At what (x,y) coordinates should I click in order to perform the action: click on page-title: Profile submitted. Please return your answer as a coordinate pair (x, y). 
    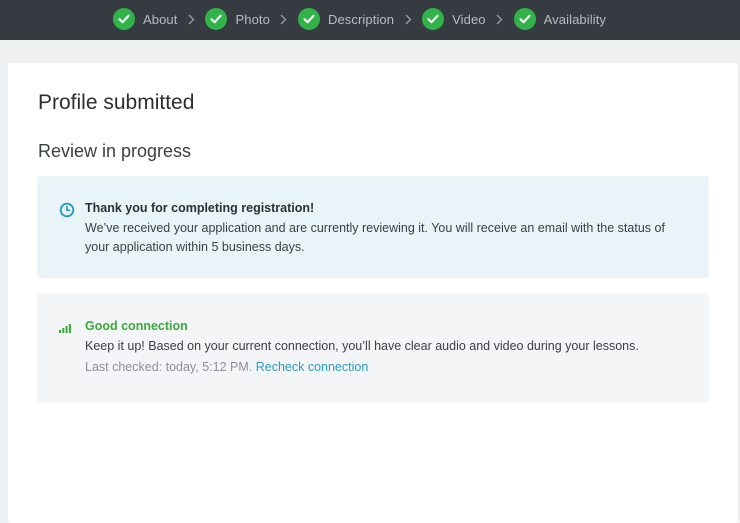
    Looking at the image, I should click on (116, 102).